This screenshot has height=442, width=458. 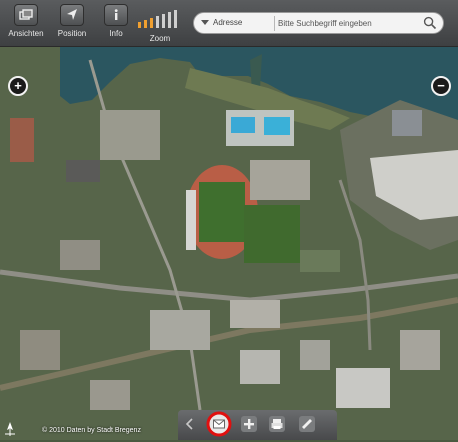 I want to click on address-selector: Adresse, so click(x=227, y=22).